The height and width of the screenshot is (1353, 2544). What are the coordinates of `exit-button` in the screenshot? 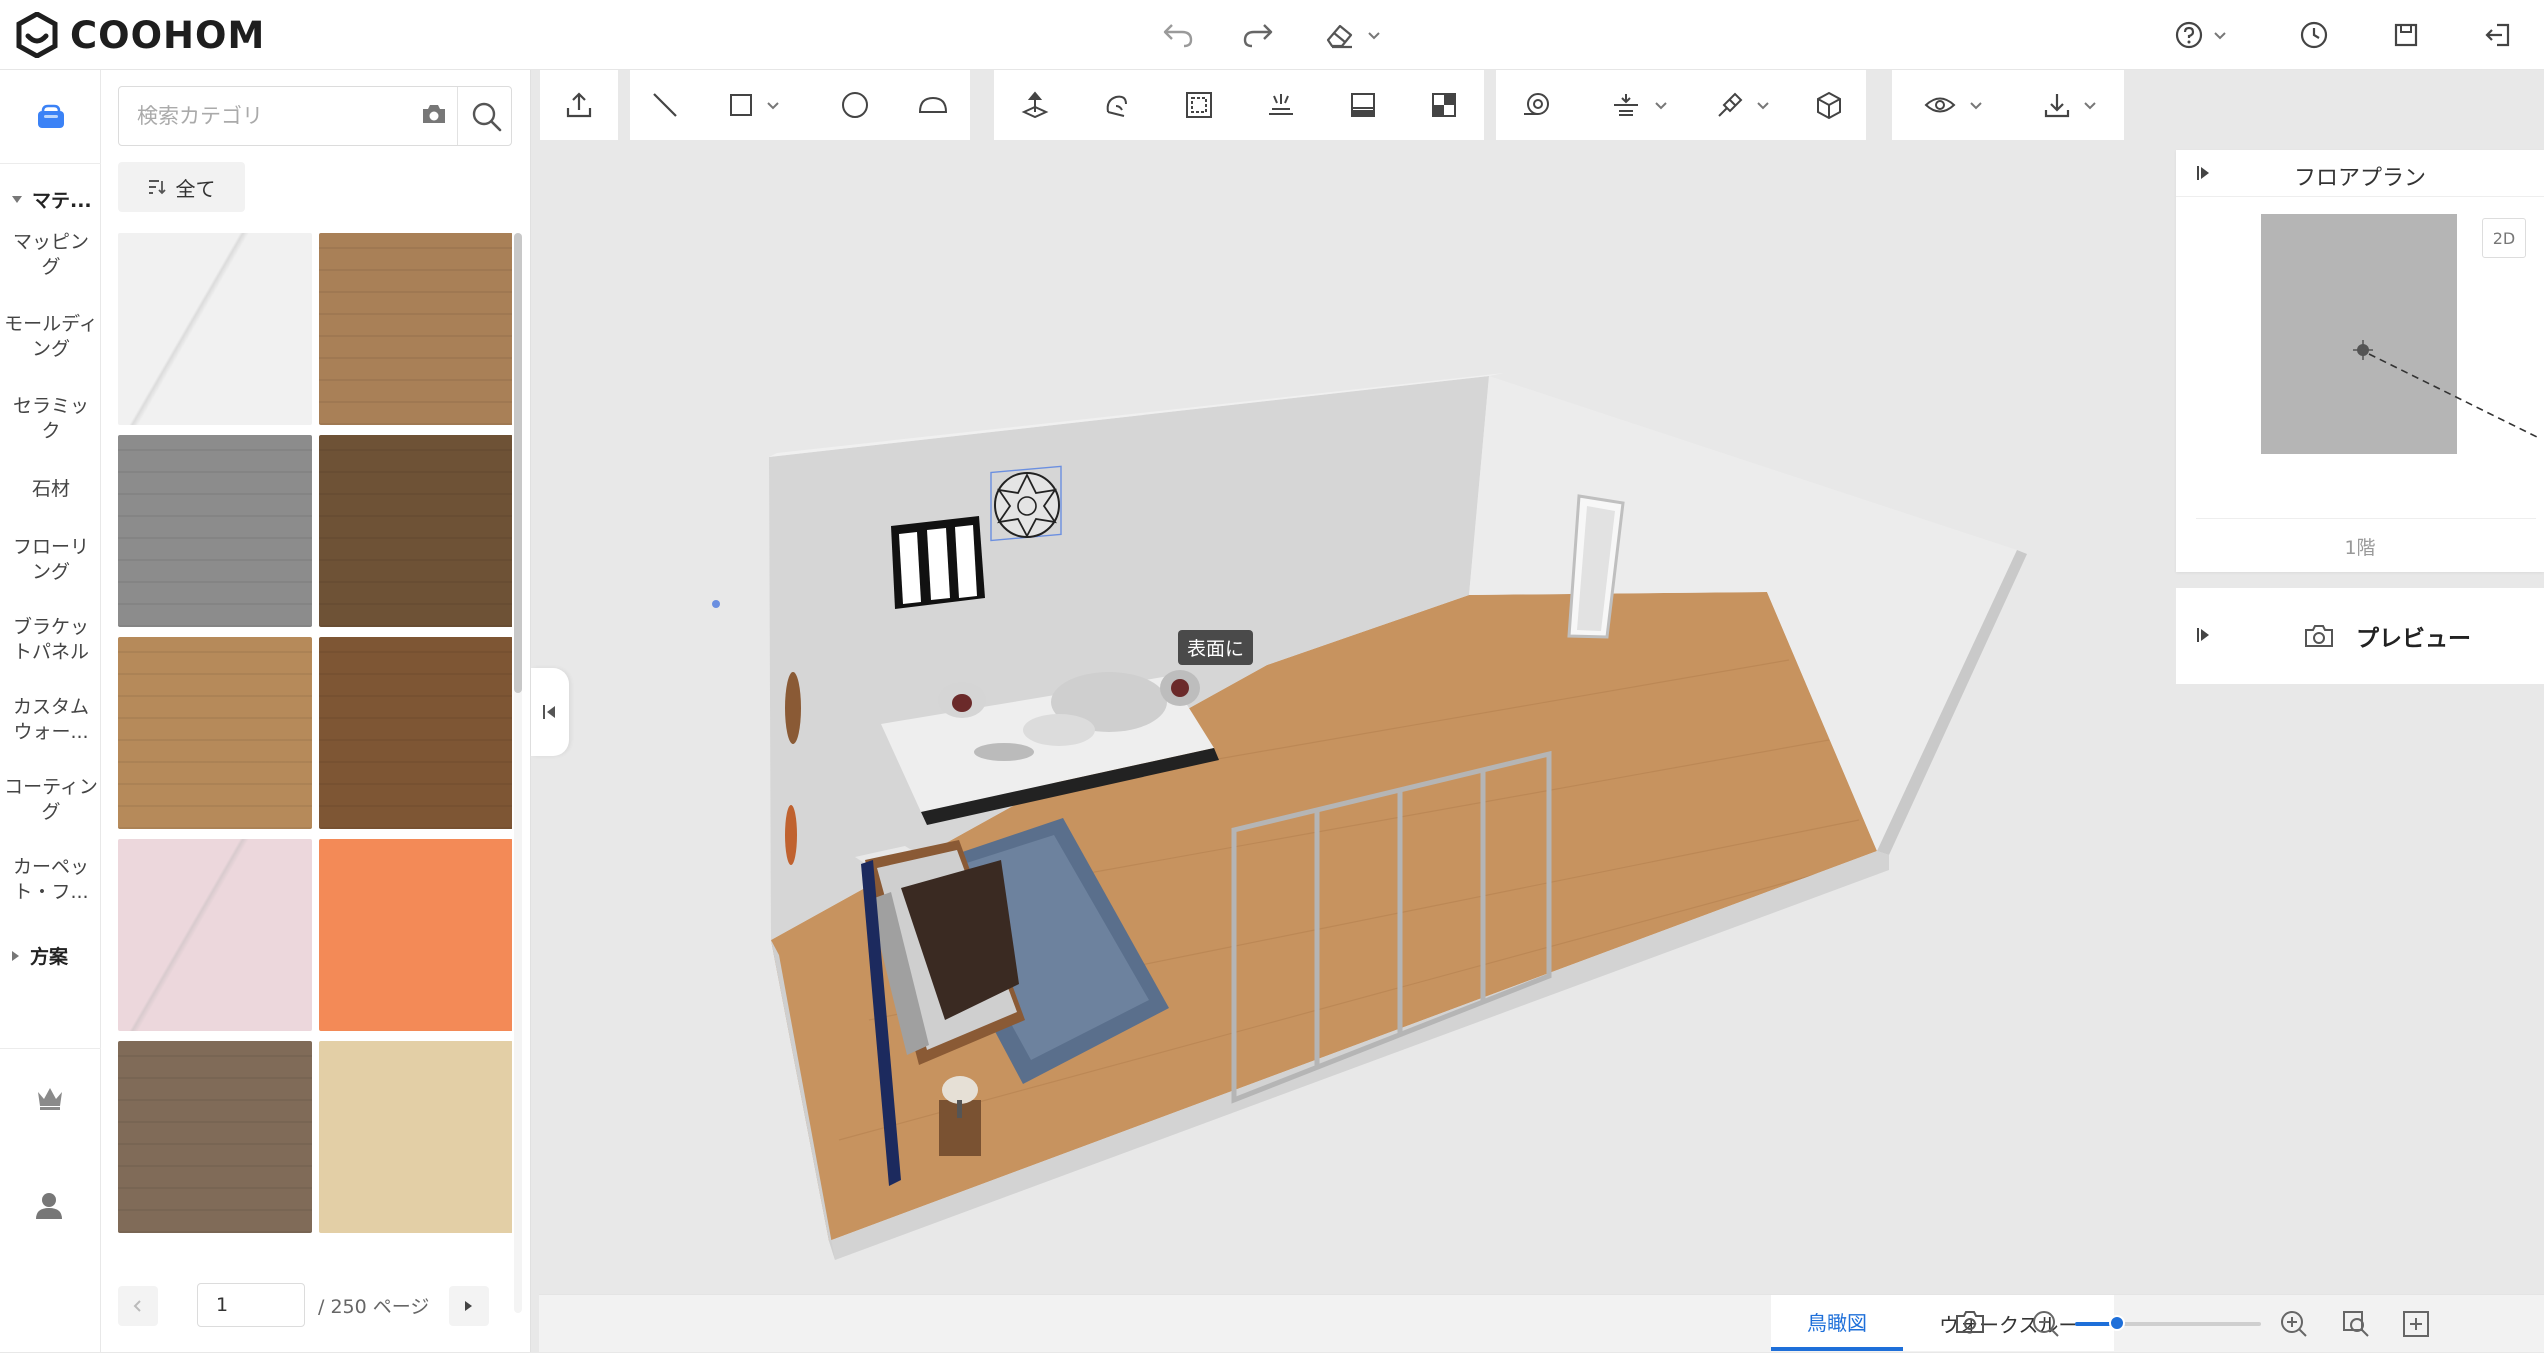 It's located at (2498, 35).